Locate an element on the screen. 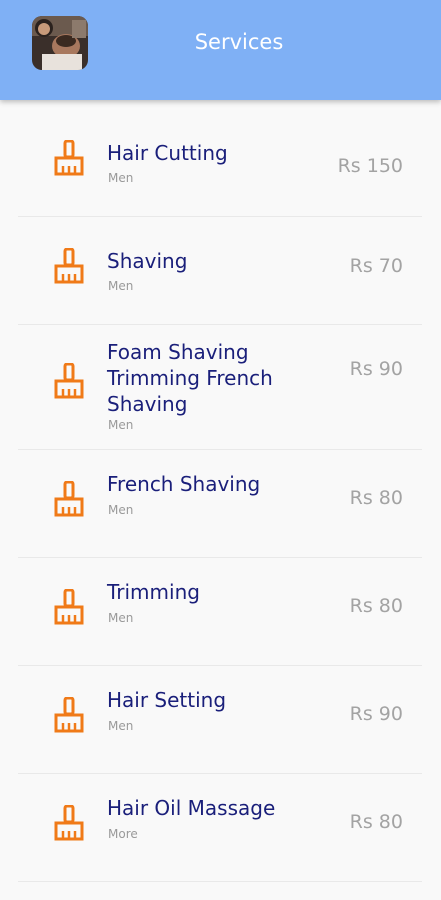 This screenshot has width=441, height=900. service-category: More is located at coordinates (123, 834).